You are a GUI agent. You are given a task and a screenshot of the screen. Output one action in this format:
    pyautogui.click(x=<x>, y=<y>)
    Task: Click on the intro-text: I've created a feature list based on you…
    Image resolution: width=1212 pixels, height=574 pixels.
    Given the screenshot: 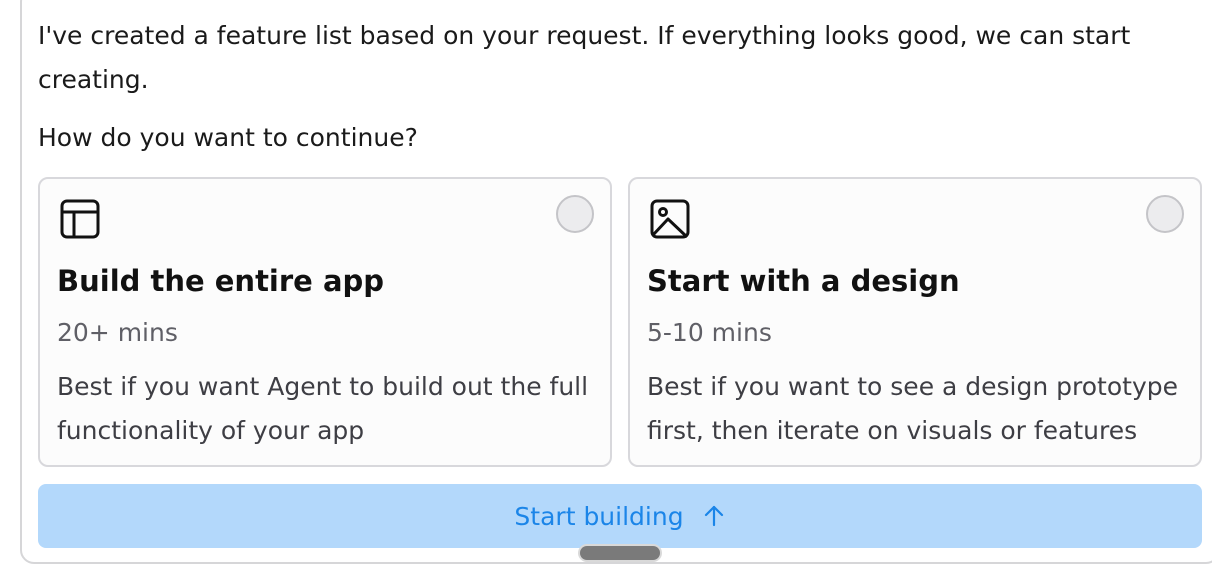 What is the action you would take?
    pyautogui.click(x=584, y=57)
    